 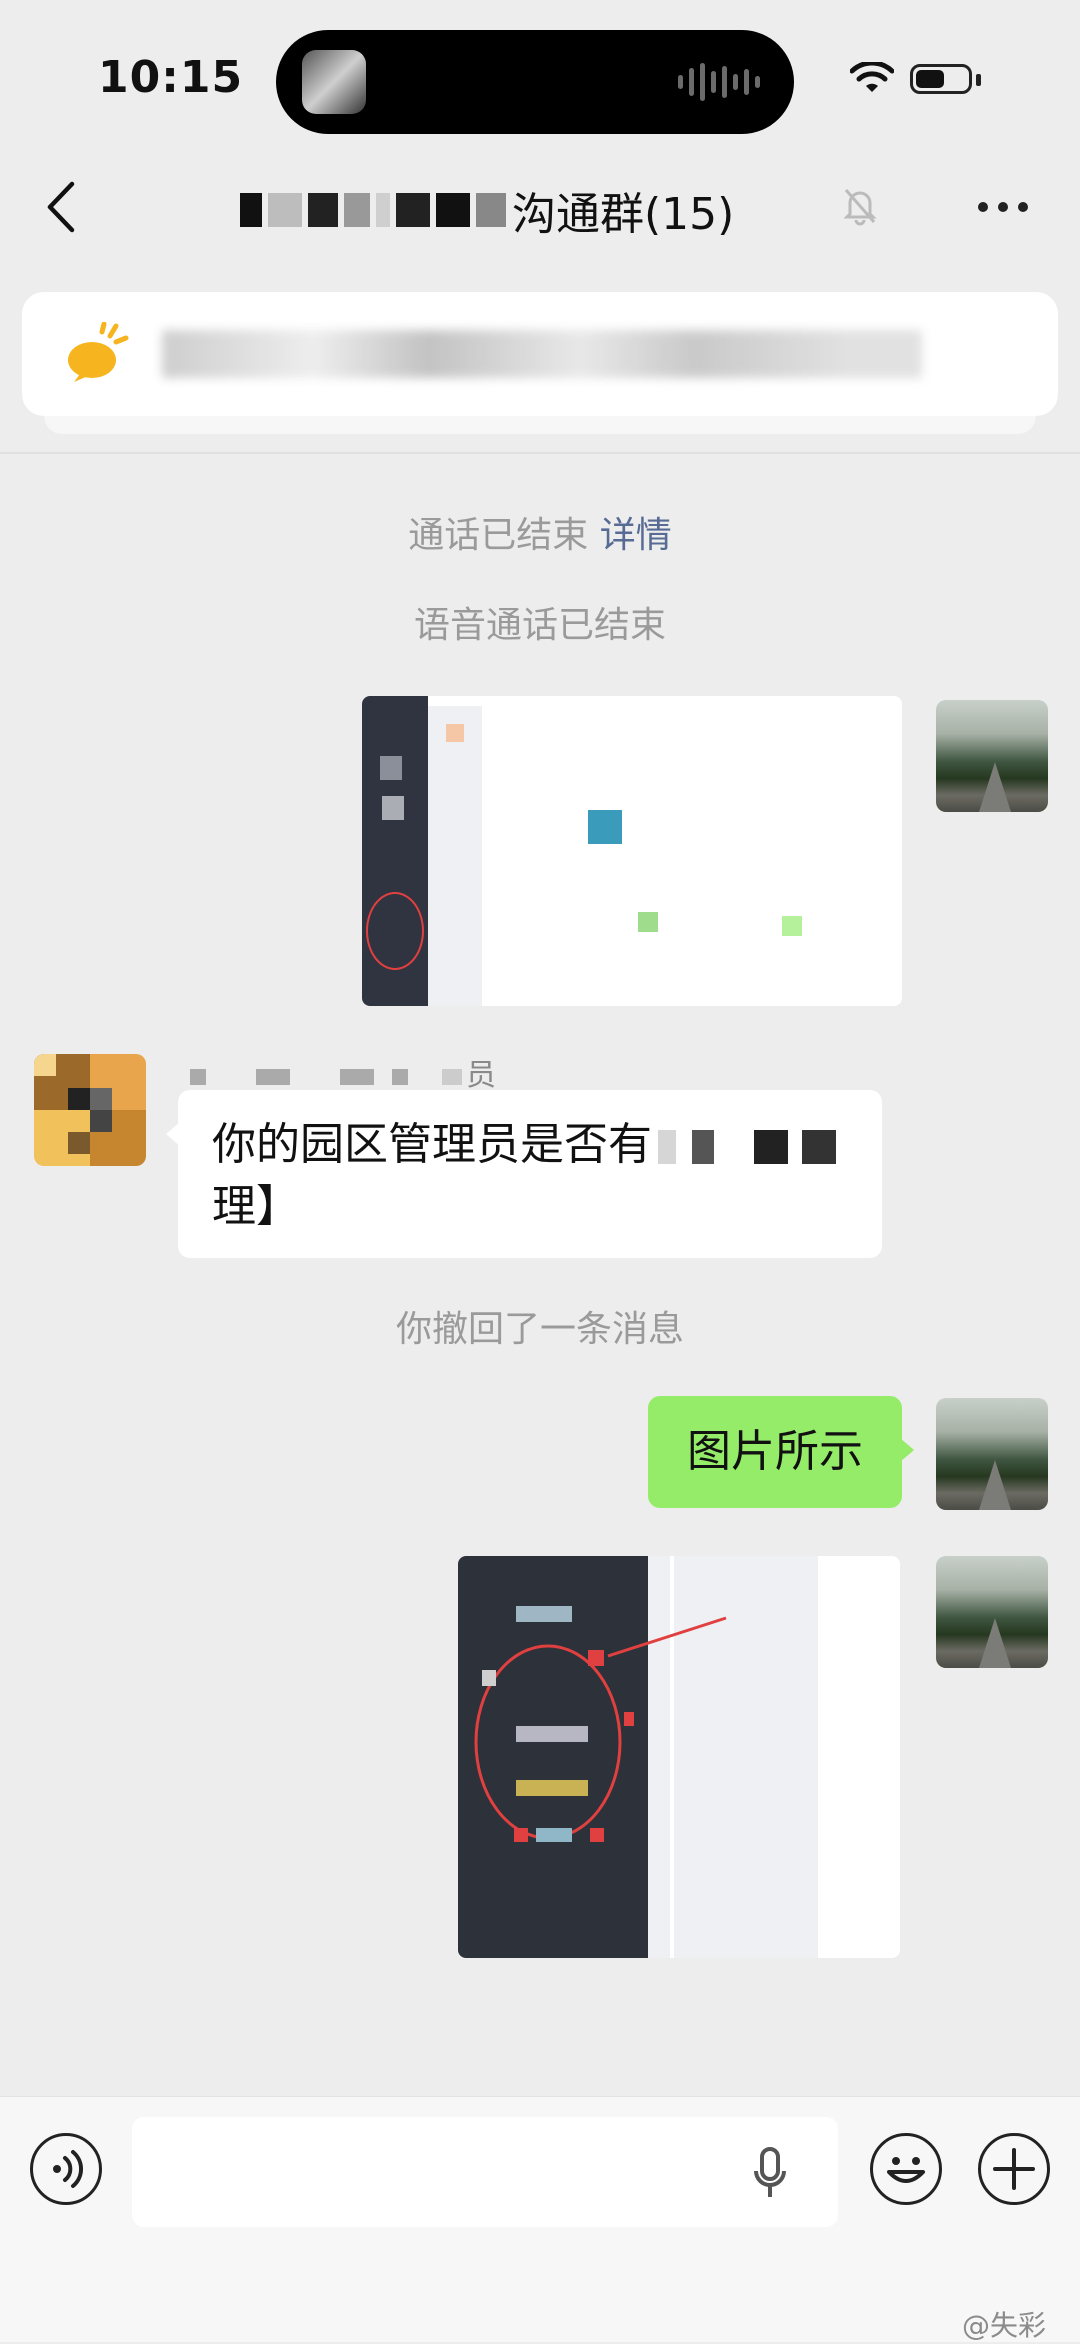 I want to click on incoming-message-bubble: 你的园区管理员是否有 理】, so click(x=530, y=1174).